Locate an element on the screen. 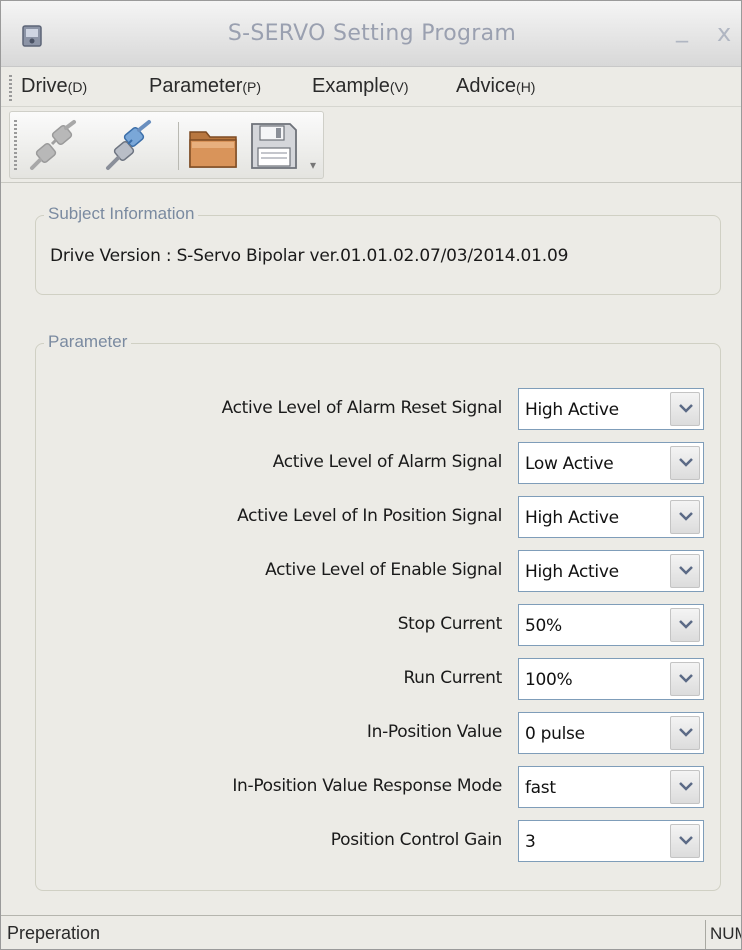  menu-advice: Advice(H) is located at coordinates (495, 86).